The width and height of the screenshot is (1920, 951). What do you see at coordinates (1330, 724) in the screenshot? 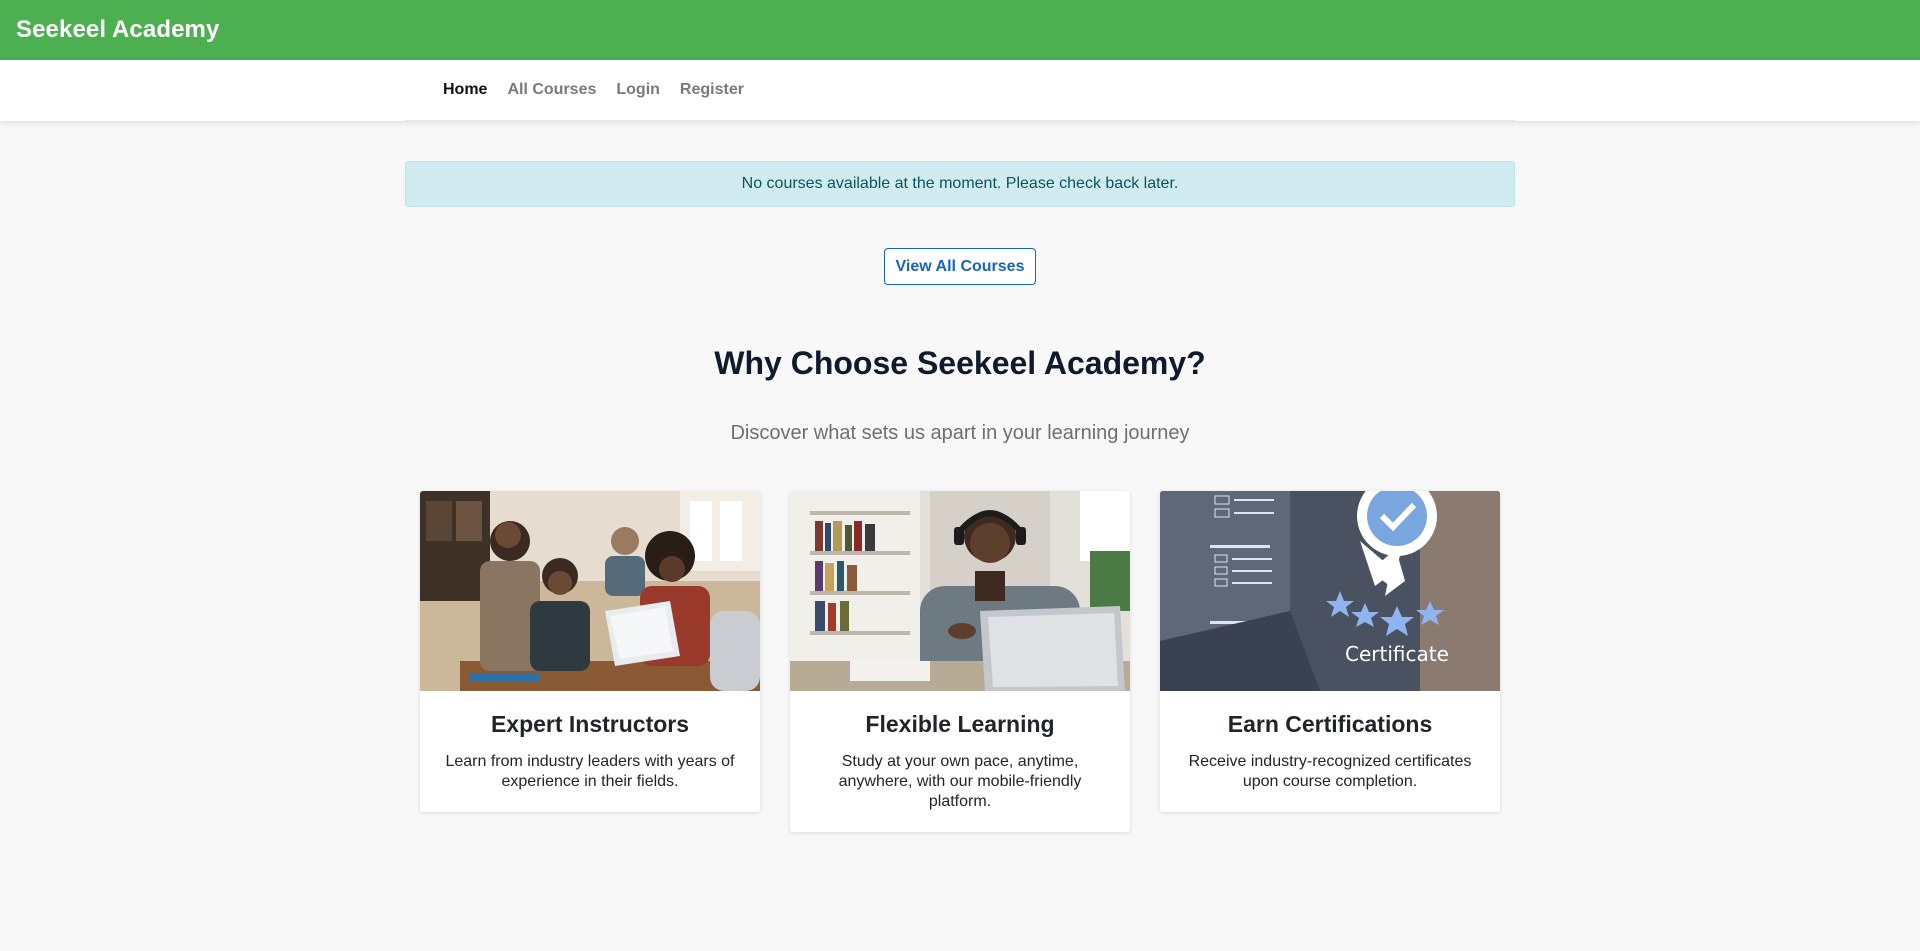
I see `card-title: Earn Certifications` at bounding box center [1330, 724].